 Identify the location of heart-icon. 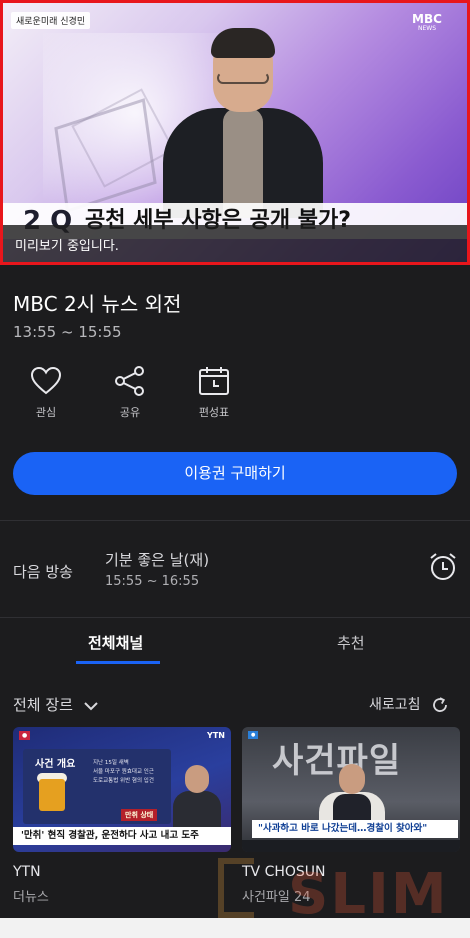
(46, 380).